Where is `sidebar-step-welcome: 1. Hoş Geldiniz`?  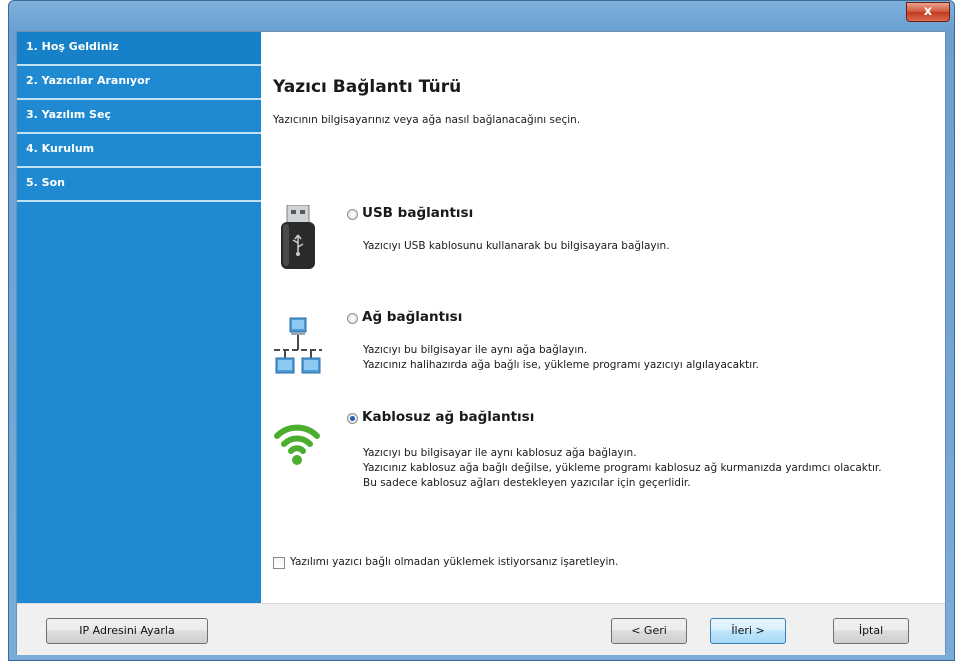
sidebar-step-welcome: 1. Hoş Geldiniz is located at coordinates (139, 49).